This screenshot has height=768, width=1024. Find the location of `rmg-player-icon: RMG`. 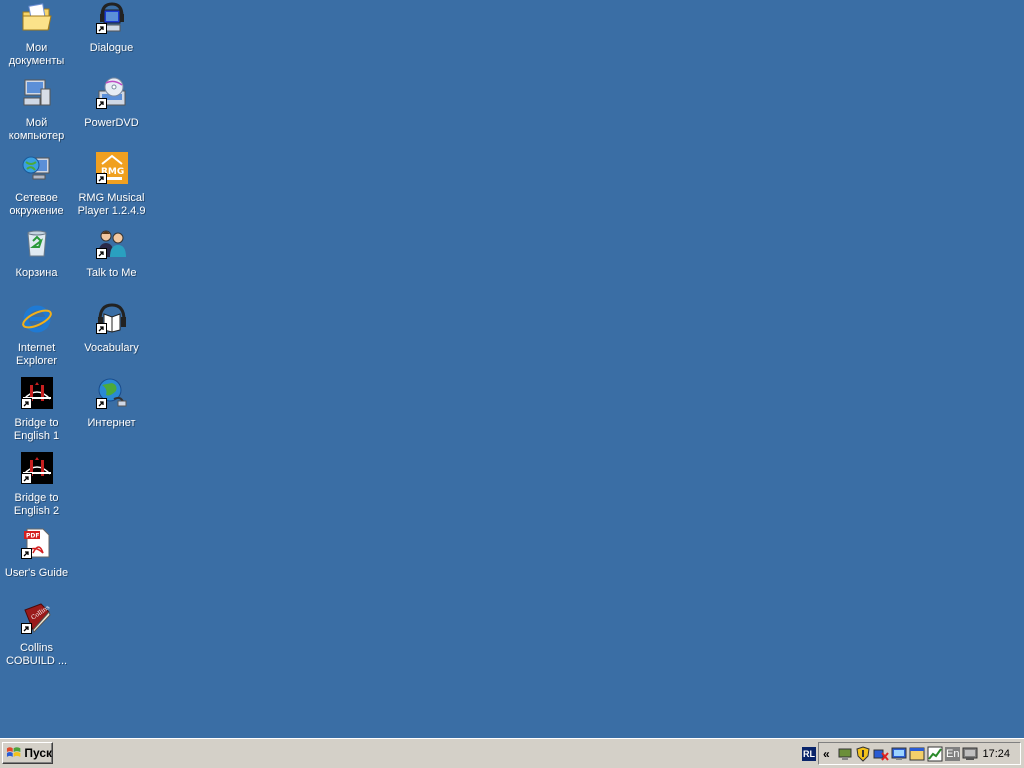

rmg-player-icon: RMG is located at coordinates (111, 168).